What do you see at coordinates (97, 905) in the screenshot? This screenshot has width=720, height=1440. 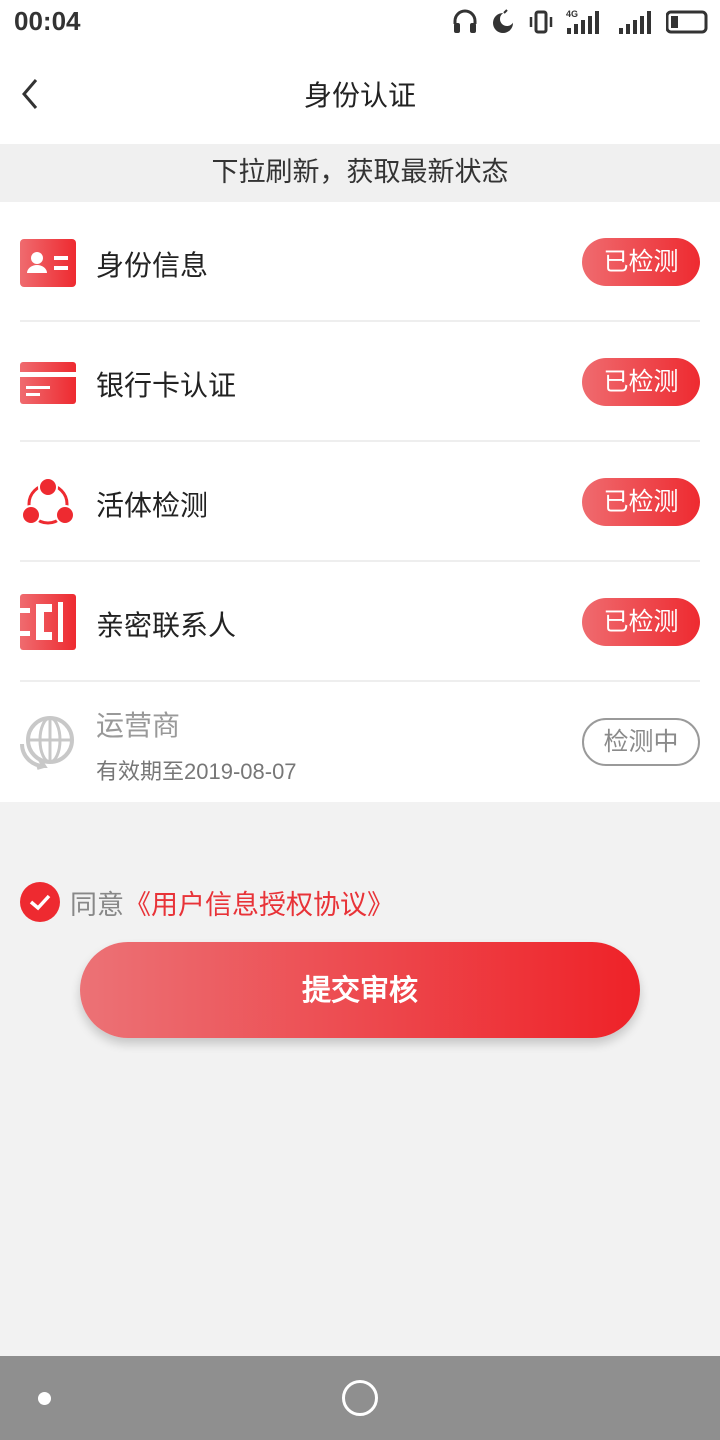 I see `agreement-prefix: 同意` at bounding box center [97, 905].